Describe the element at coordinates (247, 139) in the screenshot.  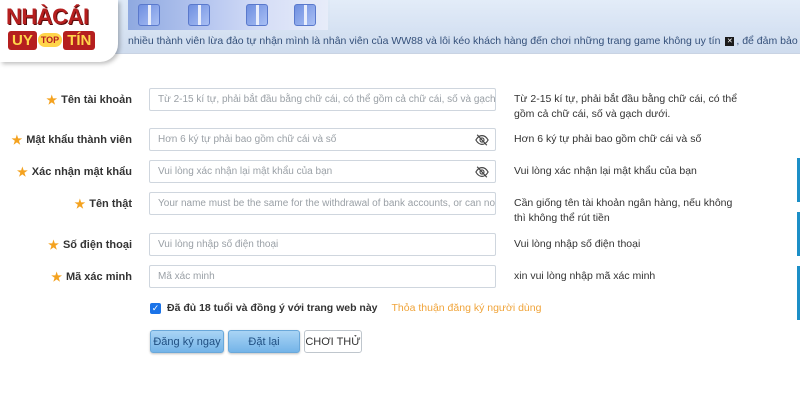
I see `password-placeholder: Hơn 6 ký tự phải bao gồm chữ cái và số` at that location.